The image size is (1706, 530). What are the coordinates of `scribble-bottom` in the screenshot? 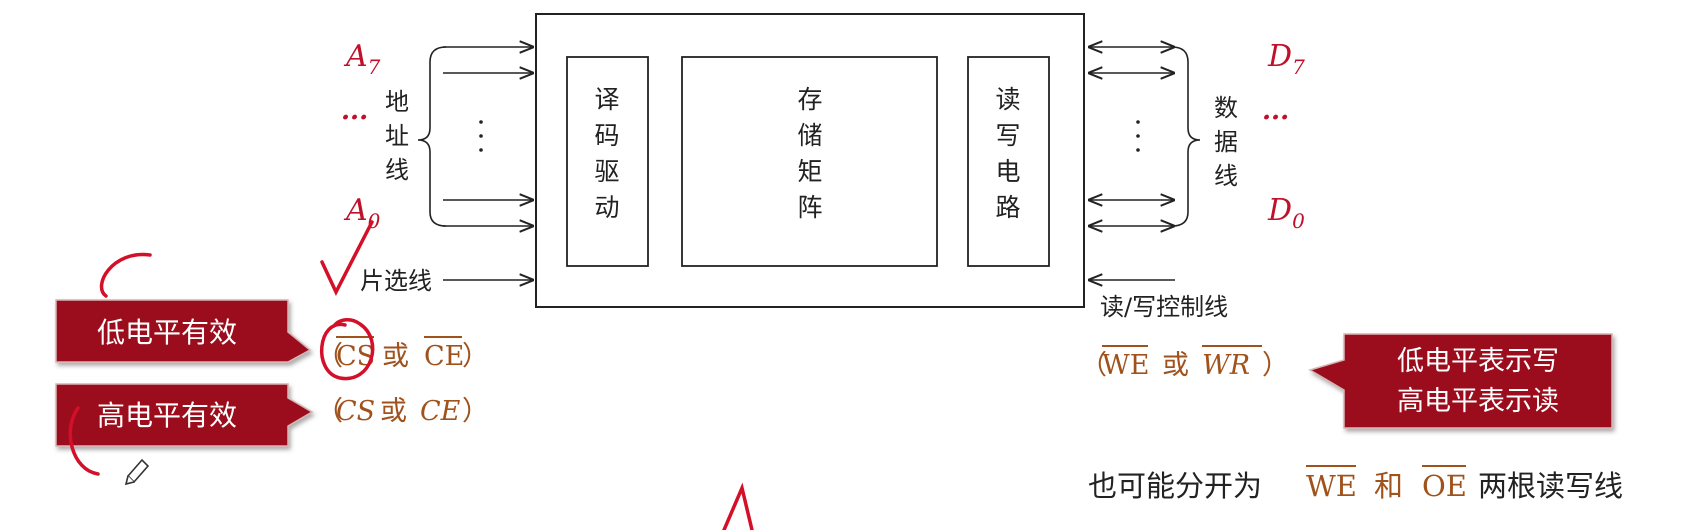 It's located at (738, 506).